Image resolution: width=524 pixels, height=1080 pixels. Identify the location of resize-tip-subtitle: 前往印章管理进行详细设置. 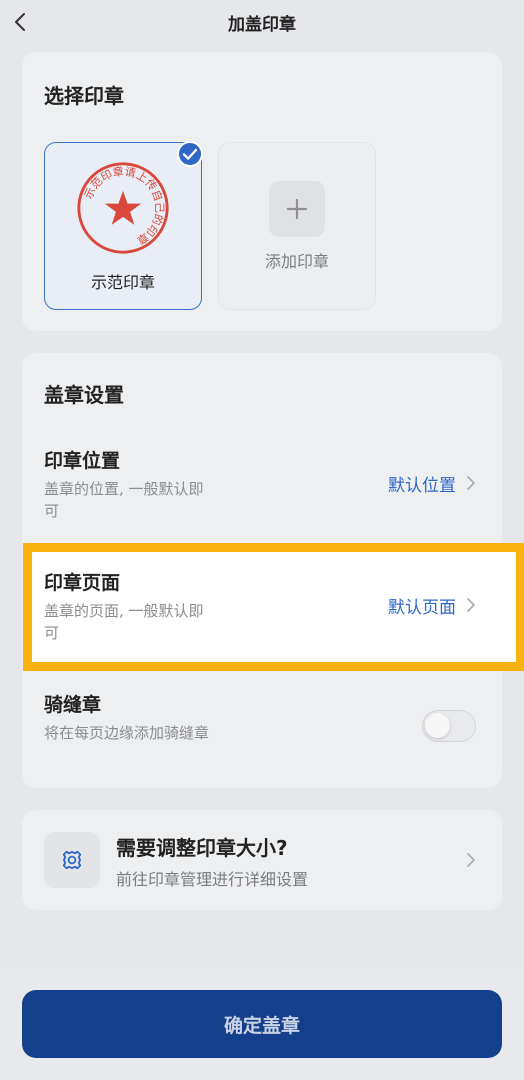
(212, 879).